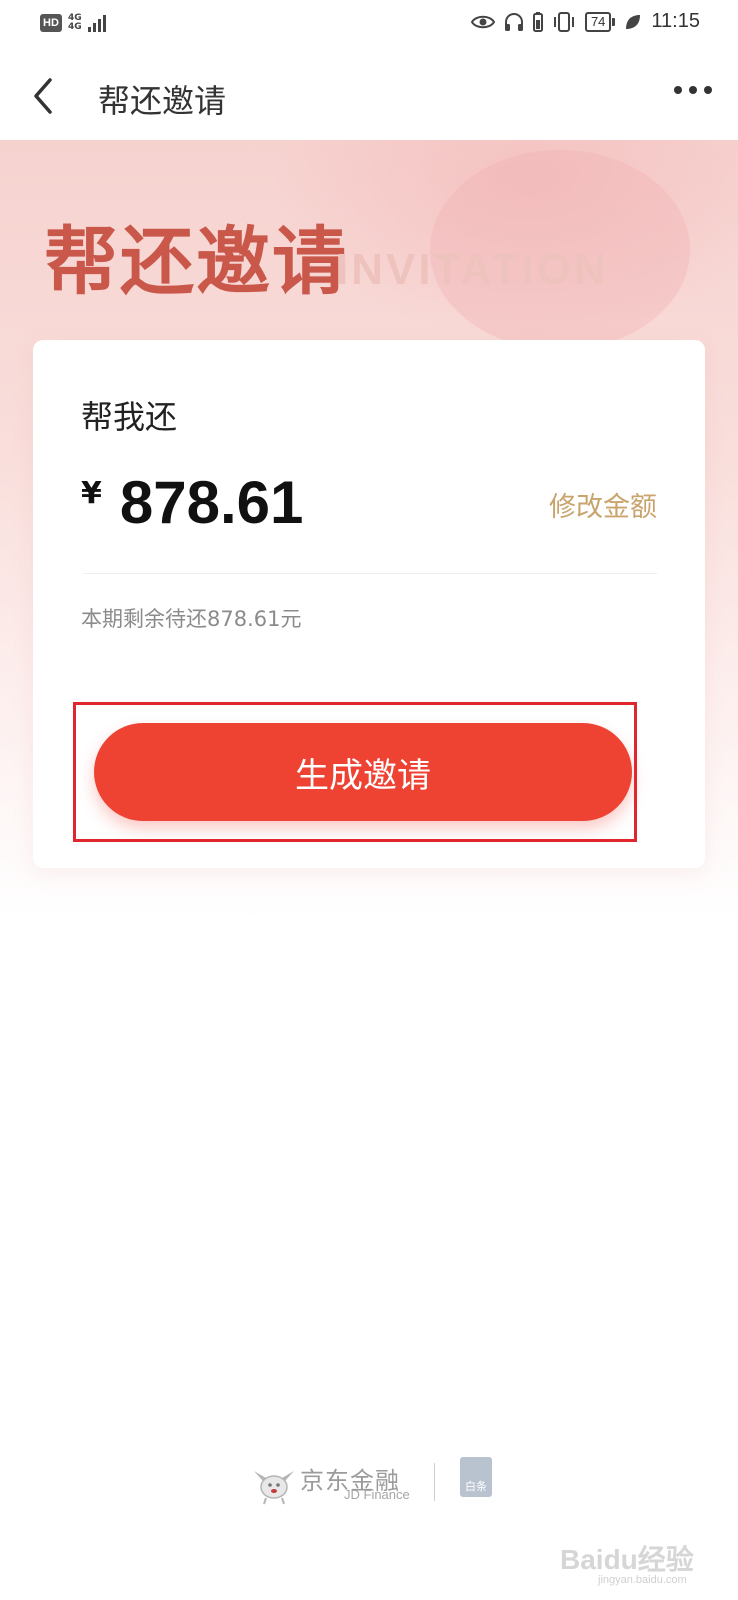 The width and height of the screenshot is (738, 1600). What do you see at coordinates (45, 96) in the screenshot?
I see `back-button` at bounding box center [45, 96].